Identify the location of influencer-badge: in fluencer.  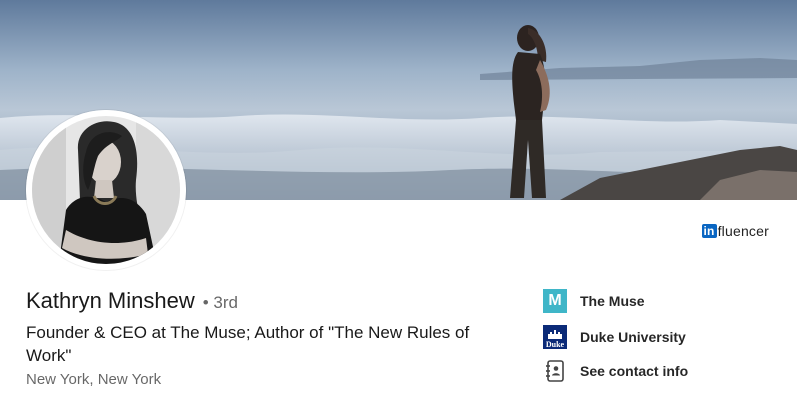
(735, 231).